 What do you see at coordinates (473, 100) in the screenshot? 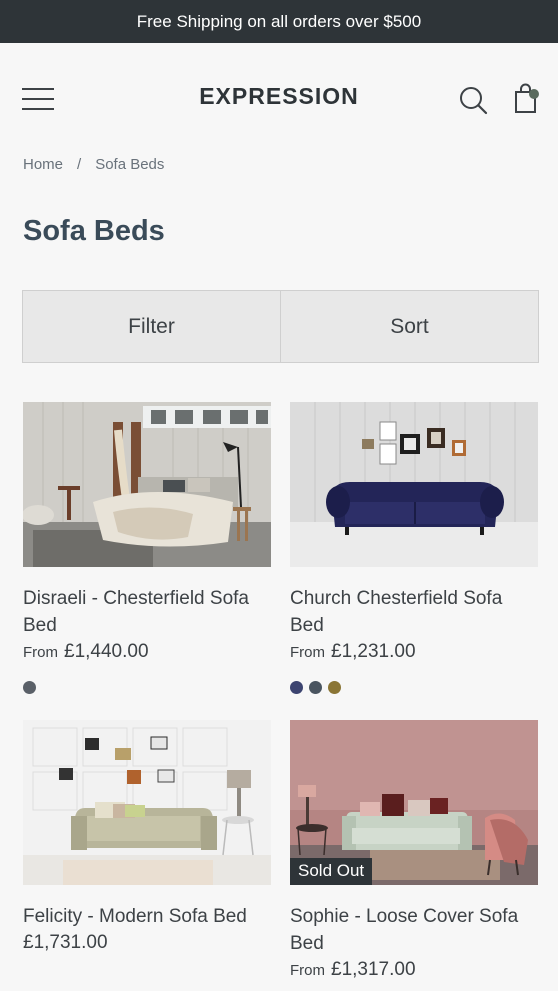
I see `search-icon` at bounding box center [473, 100].